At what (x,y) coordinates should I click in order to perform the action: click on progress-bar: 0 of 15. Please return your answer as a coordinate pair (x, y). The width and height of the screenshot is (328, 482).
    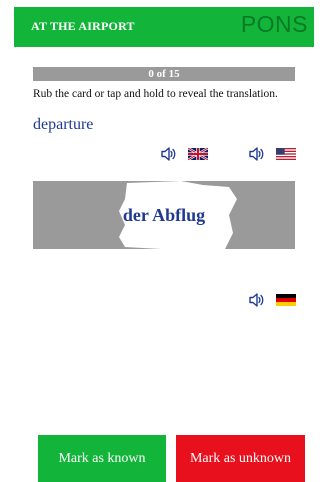
    Looking at the image, I should click on (164, 74).